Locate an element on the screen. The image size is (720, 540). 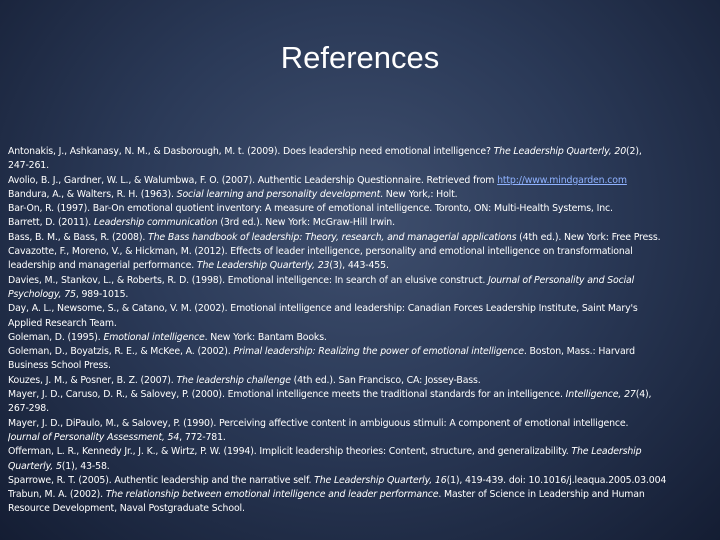
reference-text: (4), is located at coordinates (643, 395).